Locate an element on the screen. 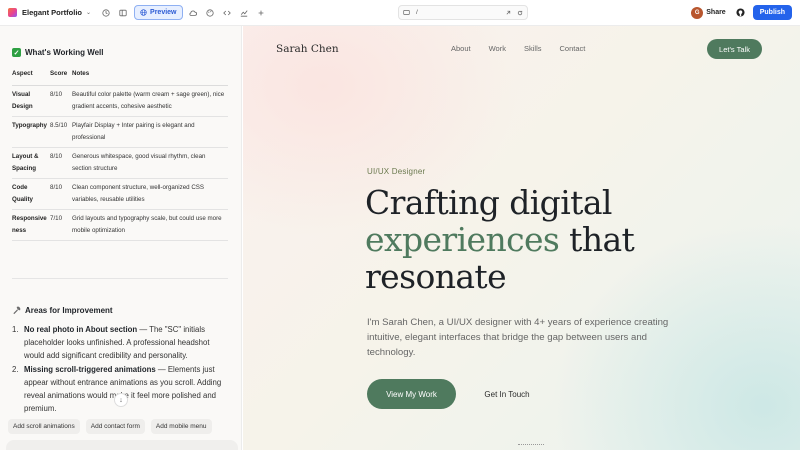 The width and height of the screenshot is (800, 450). nav-link-about: About is located at coordinates (461, 48).